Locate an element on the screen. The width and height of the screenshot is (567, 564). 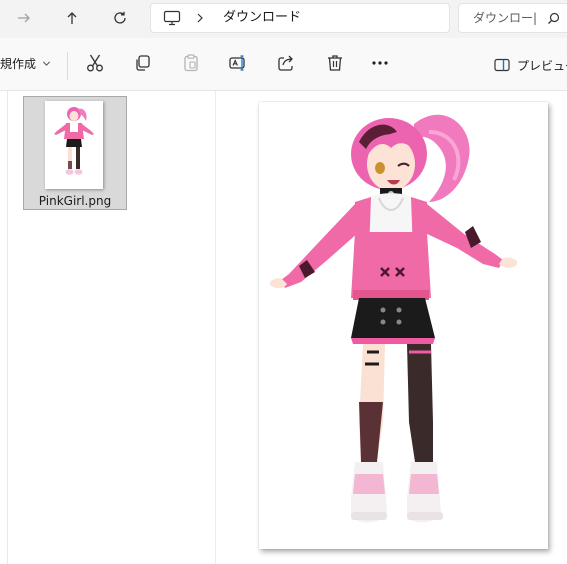
preview-pane-button: プレビュー is located at coordinates (530, 65).